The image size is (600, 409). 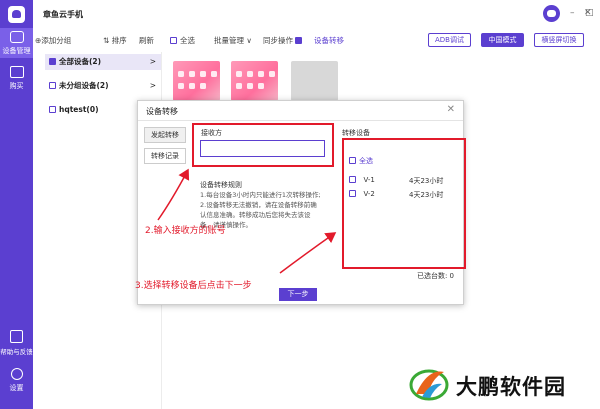 I want to click on annotation-step3: 3.选择转移设备后点击下一步, so click(x=193, y=286).